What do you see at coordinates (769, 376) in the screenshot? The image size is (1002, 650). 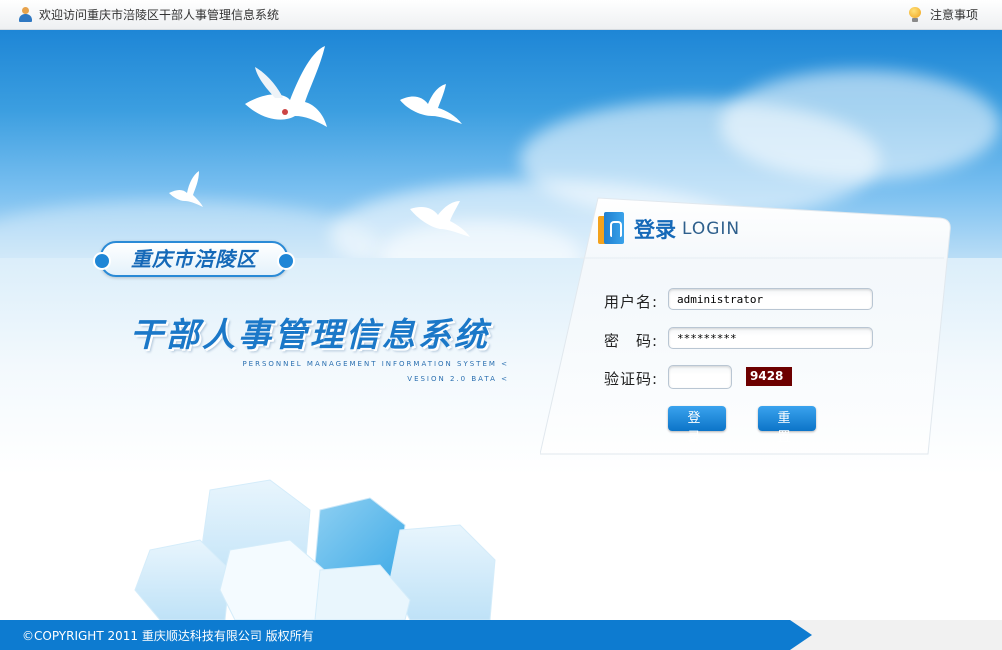 I see `captcha-image: 9428` at bounding box center [769, 376].